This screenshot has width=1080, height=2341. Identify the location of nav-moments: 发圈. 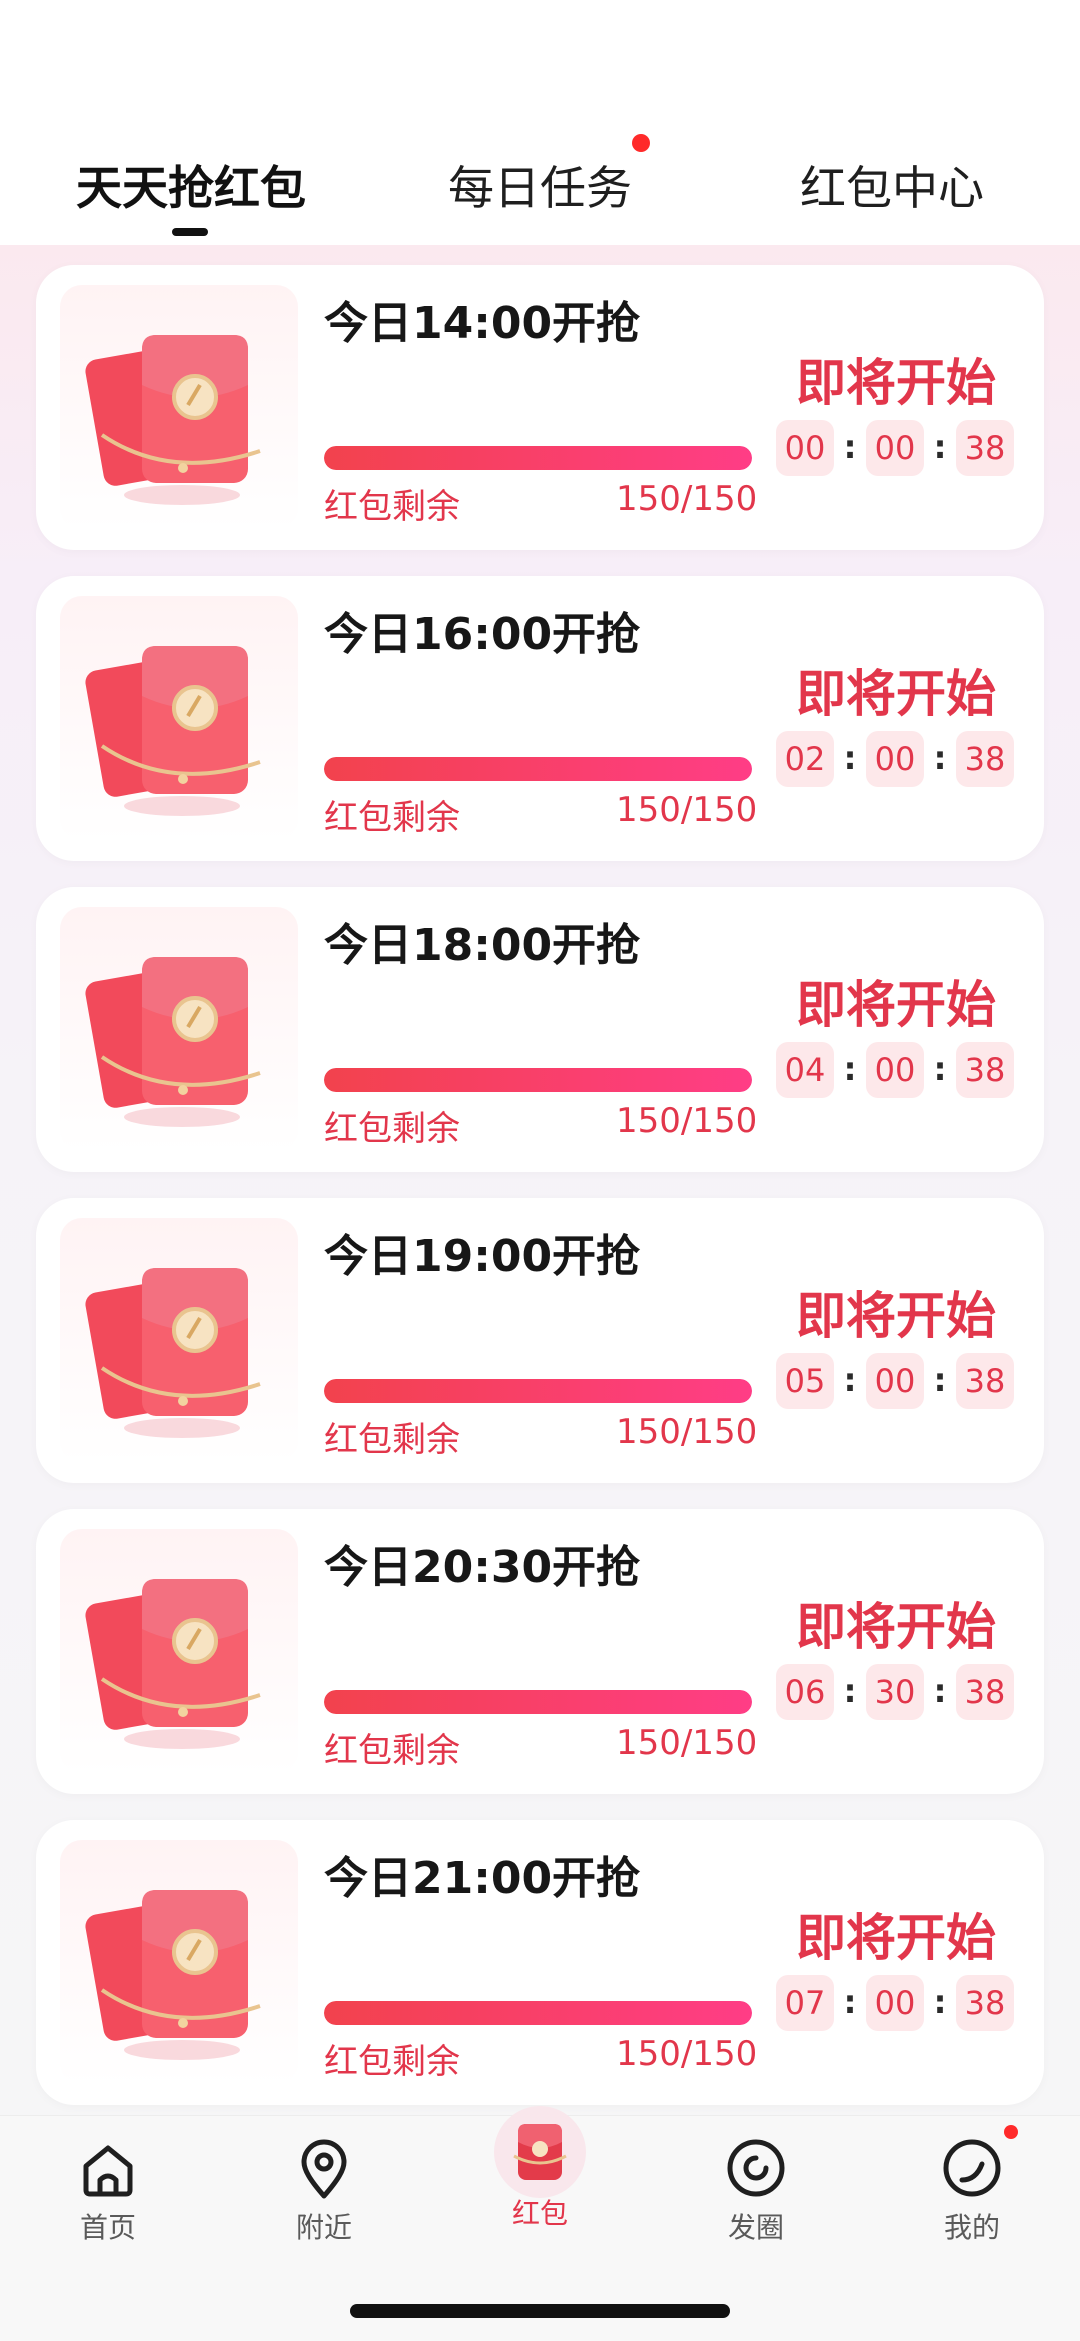
(756, 2196).